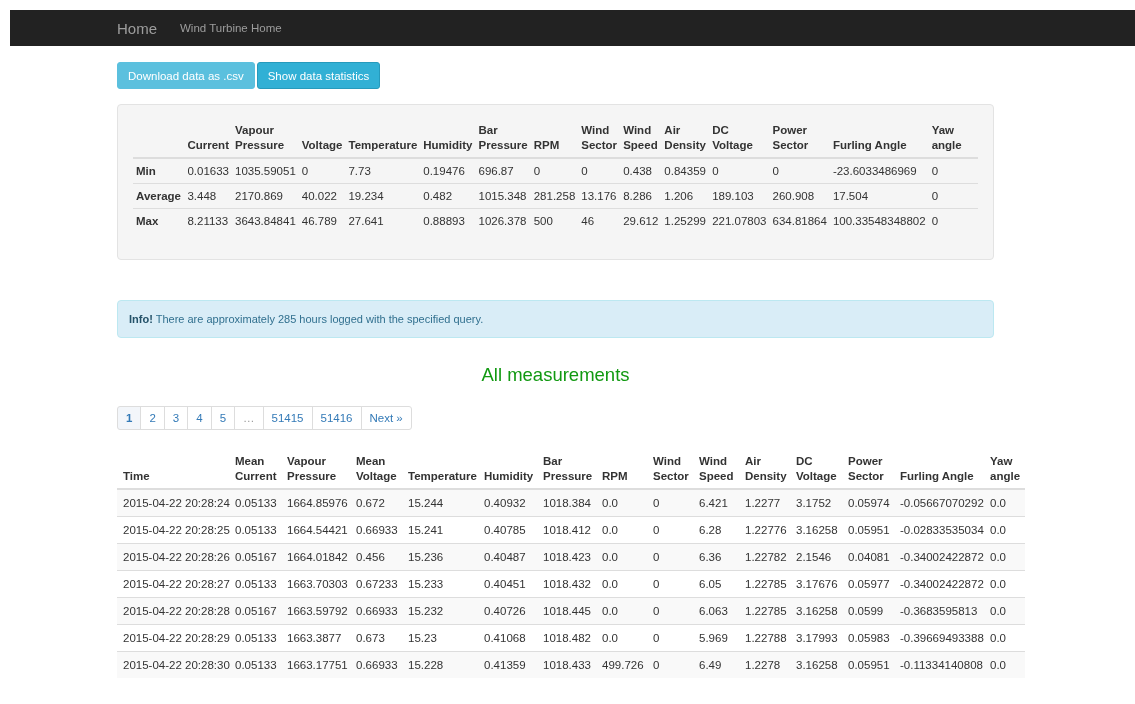  Describe the element at coordinates (868, 611) in the screenshot. I see `table-cell: 0.0599` at that location.